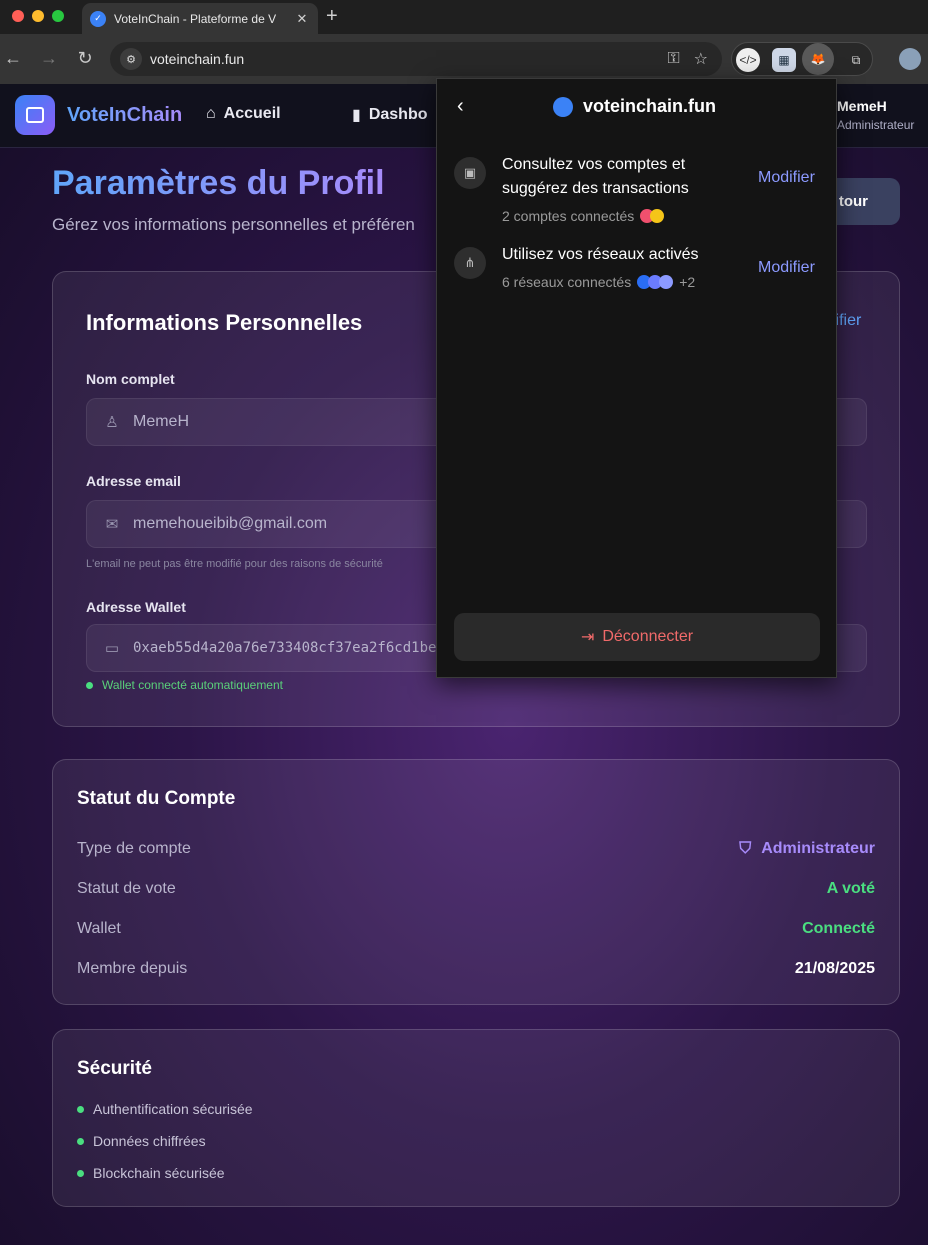 This screenshot has height=1245, width=928. What do you see at coordinates (134, 848) in the screenshot?
I see `account-row-key: Type de compte` at bounding box center [134, 848].